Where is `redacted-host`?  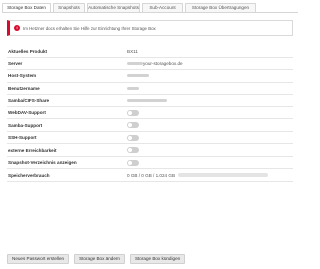 redacted-host is located at coordinates (138, 76).